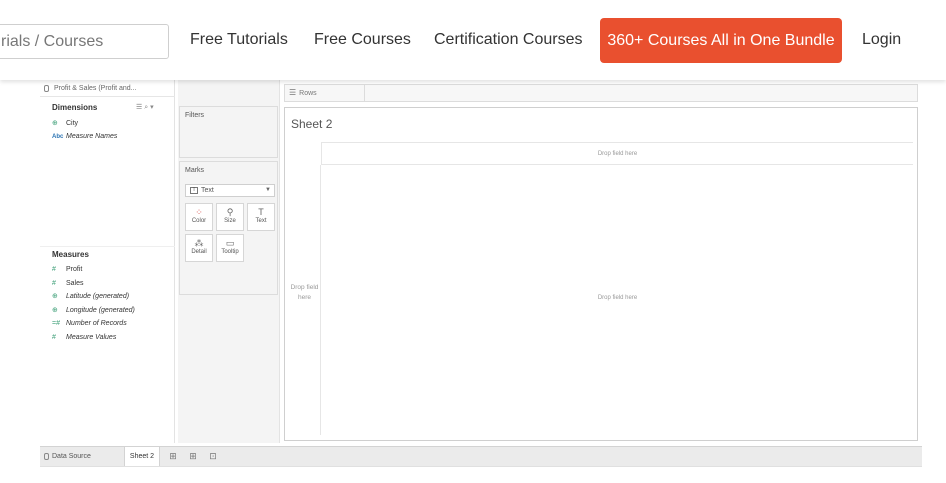 The width and height of the screenshot is (946, 483). Describe the element at coordinates (72, 123) in the screenshot. I see `field-label: City` at that location.